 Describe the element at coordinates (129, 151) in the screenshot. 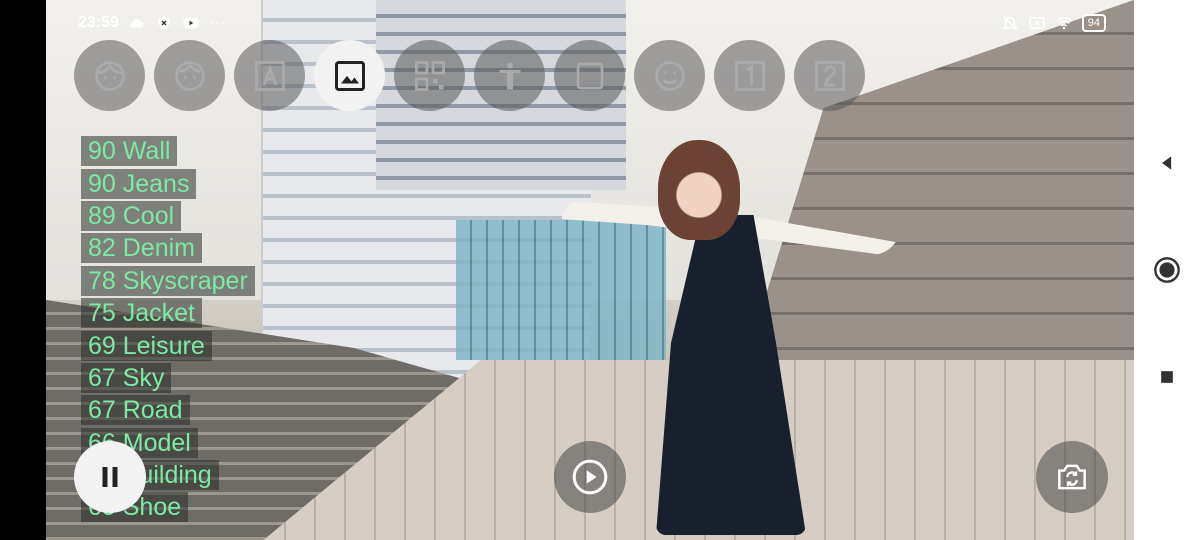

I see `label-text: 90 Wall` at that location.